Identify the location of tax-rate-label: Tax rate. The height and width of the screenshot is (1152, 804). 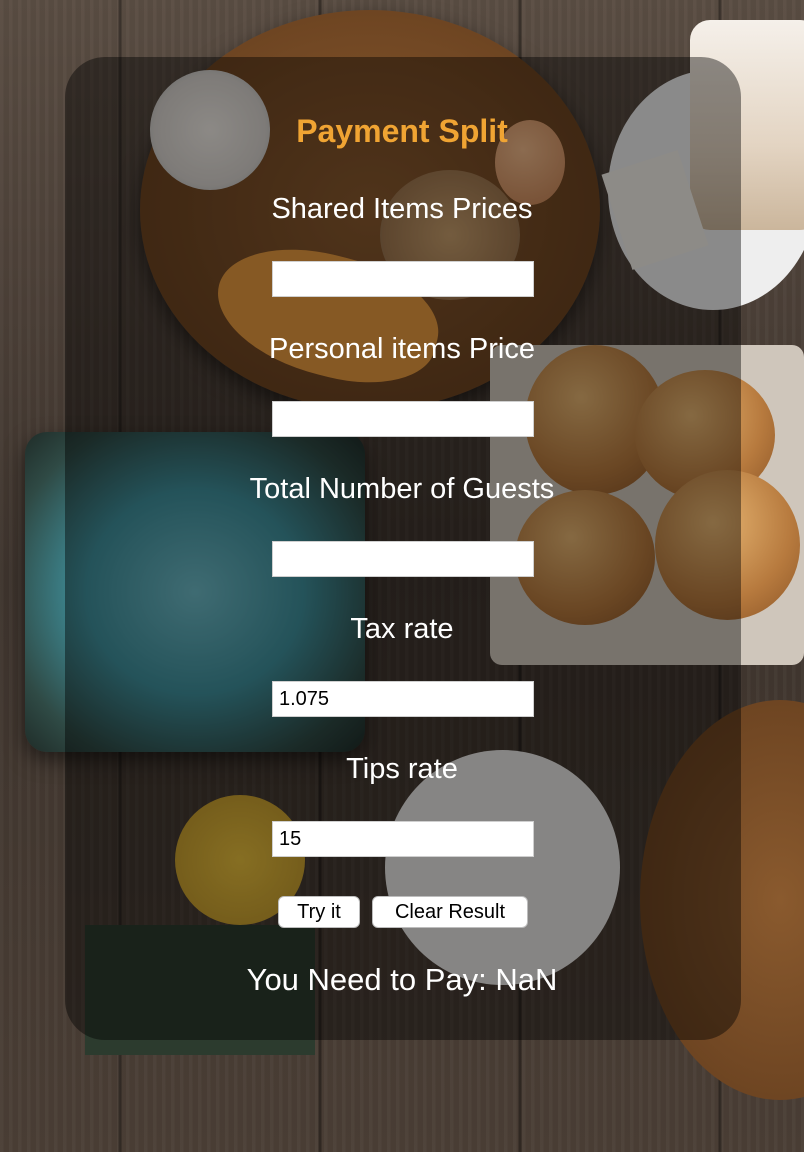
(402, 629).